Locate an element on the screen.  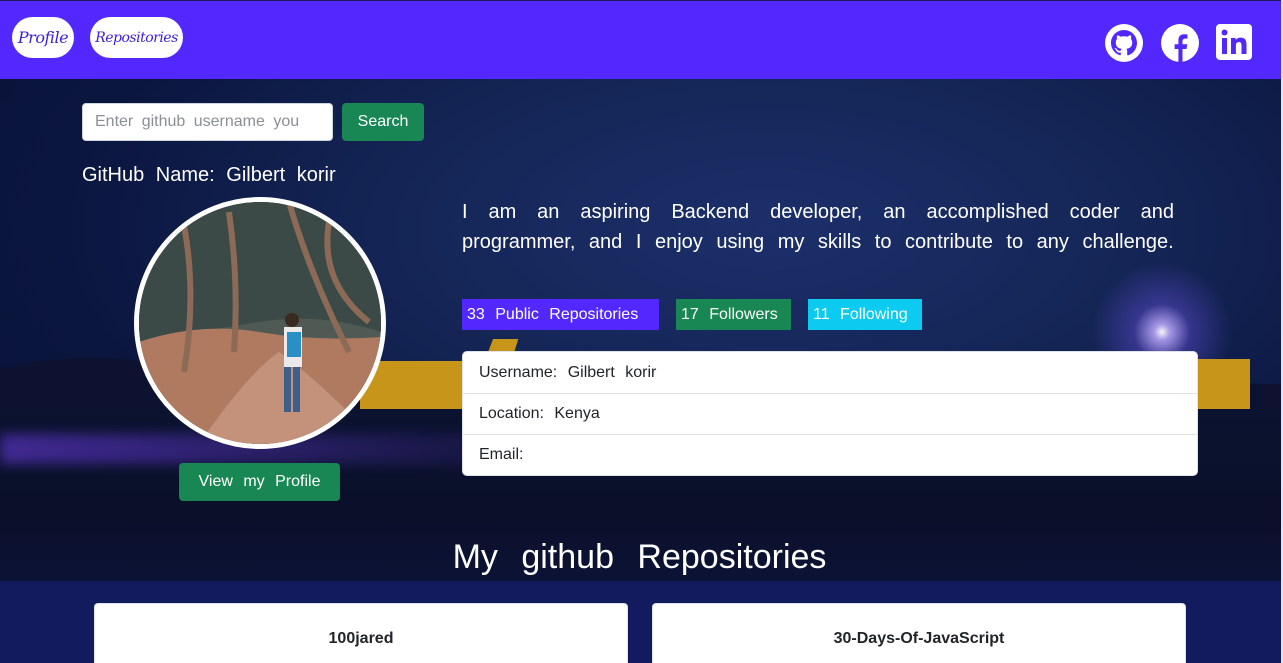
location-item: Location: Kenya is located at coordinates (830, 413).